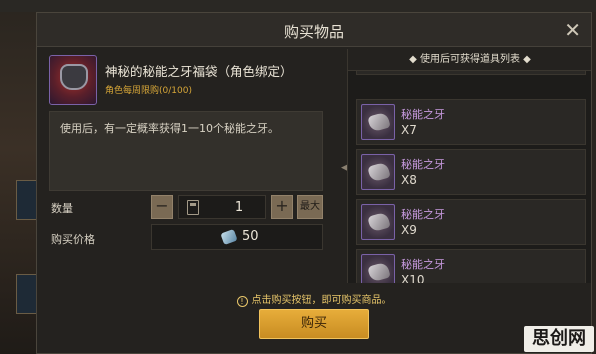  I want to click on close-icon: ✕, so click(572, 30).